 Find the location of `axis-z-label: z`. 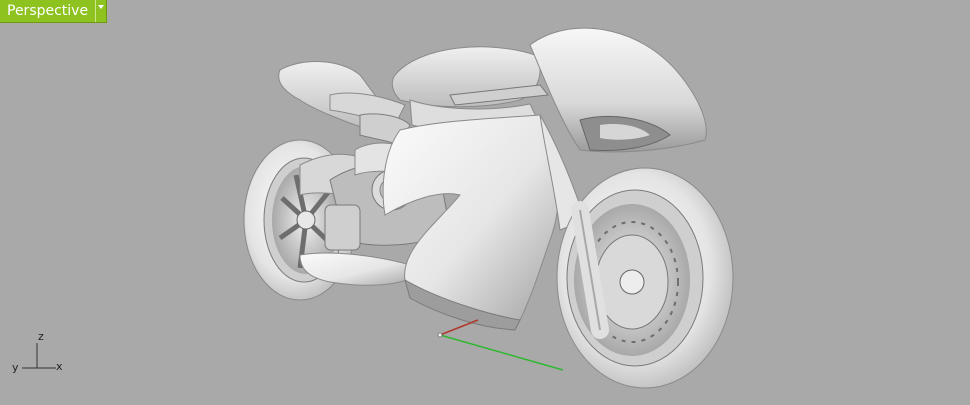

axis-z-label: z is located at coordinates (41, 336).